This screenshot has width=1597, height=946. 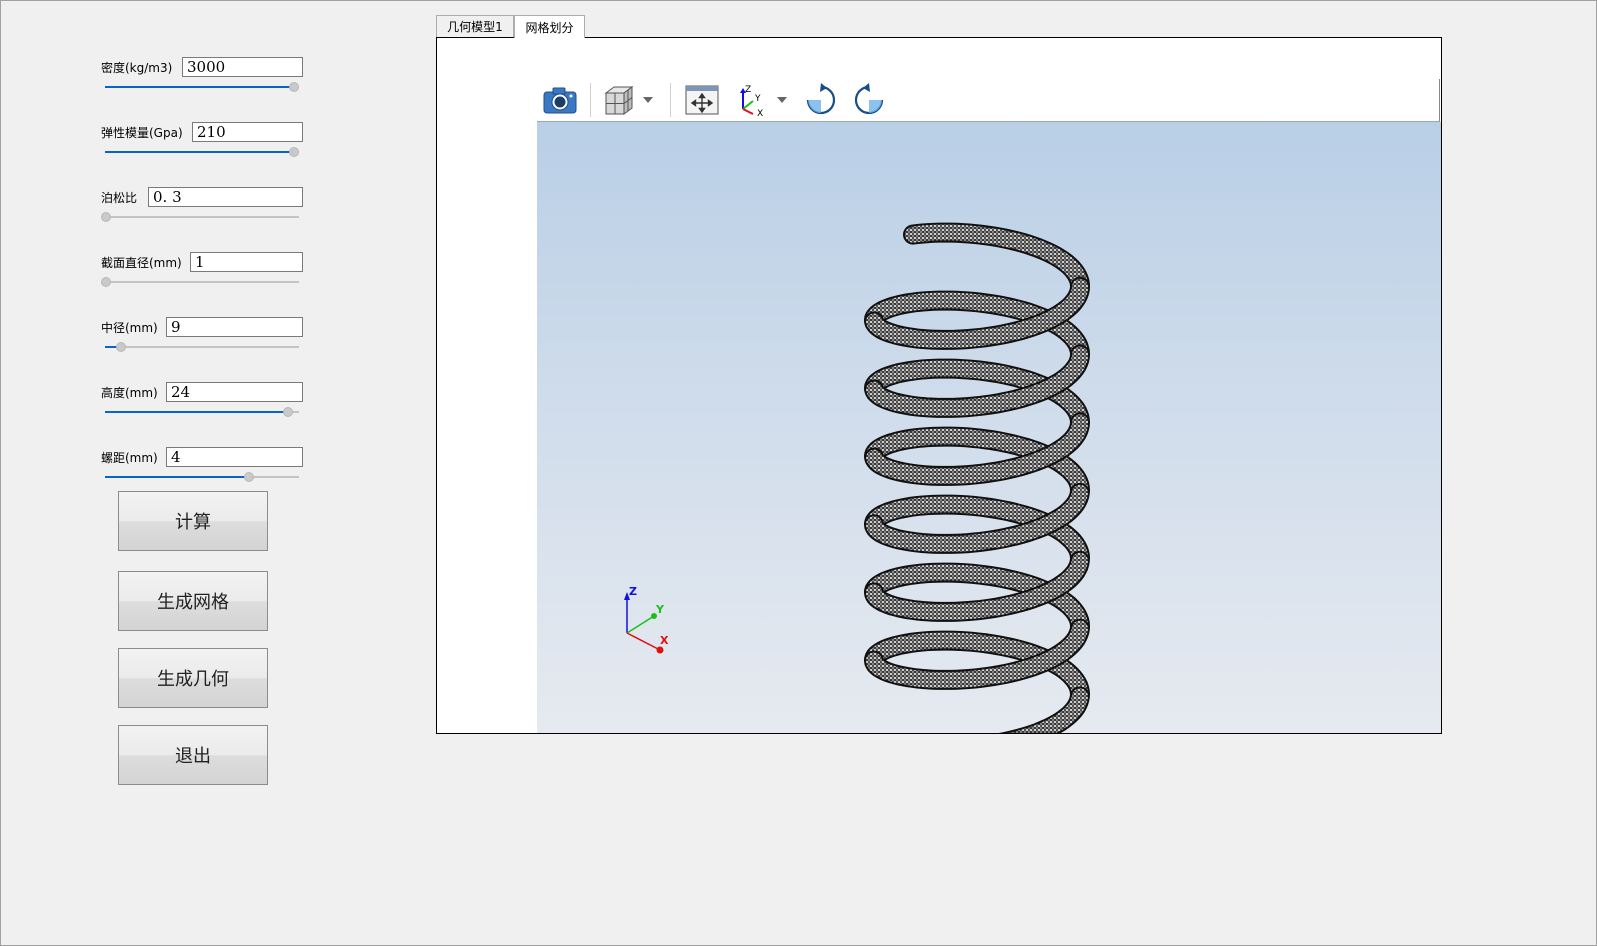 I want to click on spring-mesh, so click(x=977, y=477).